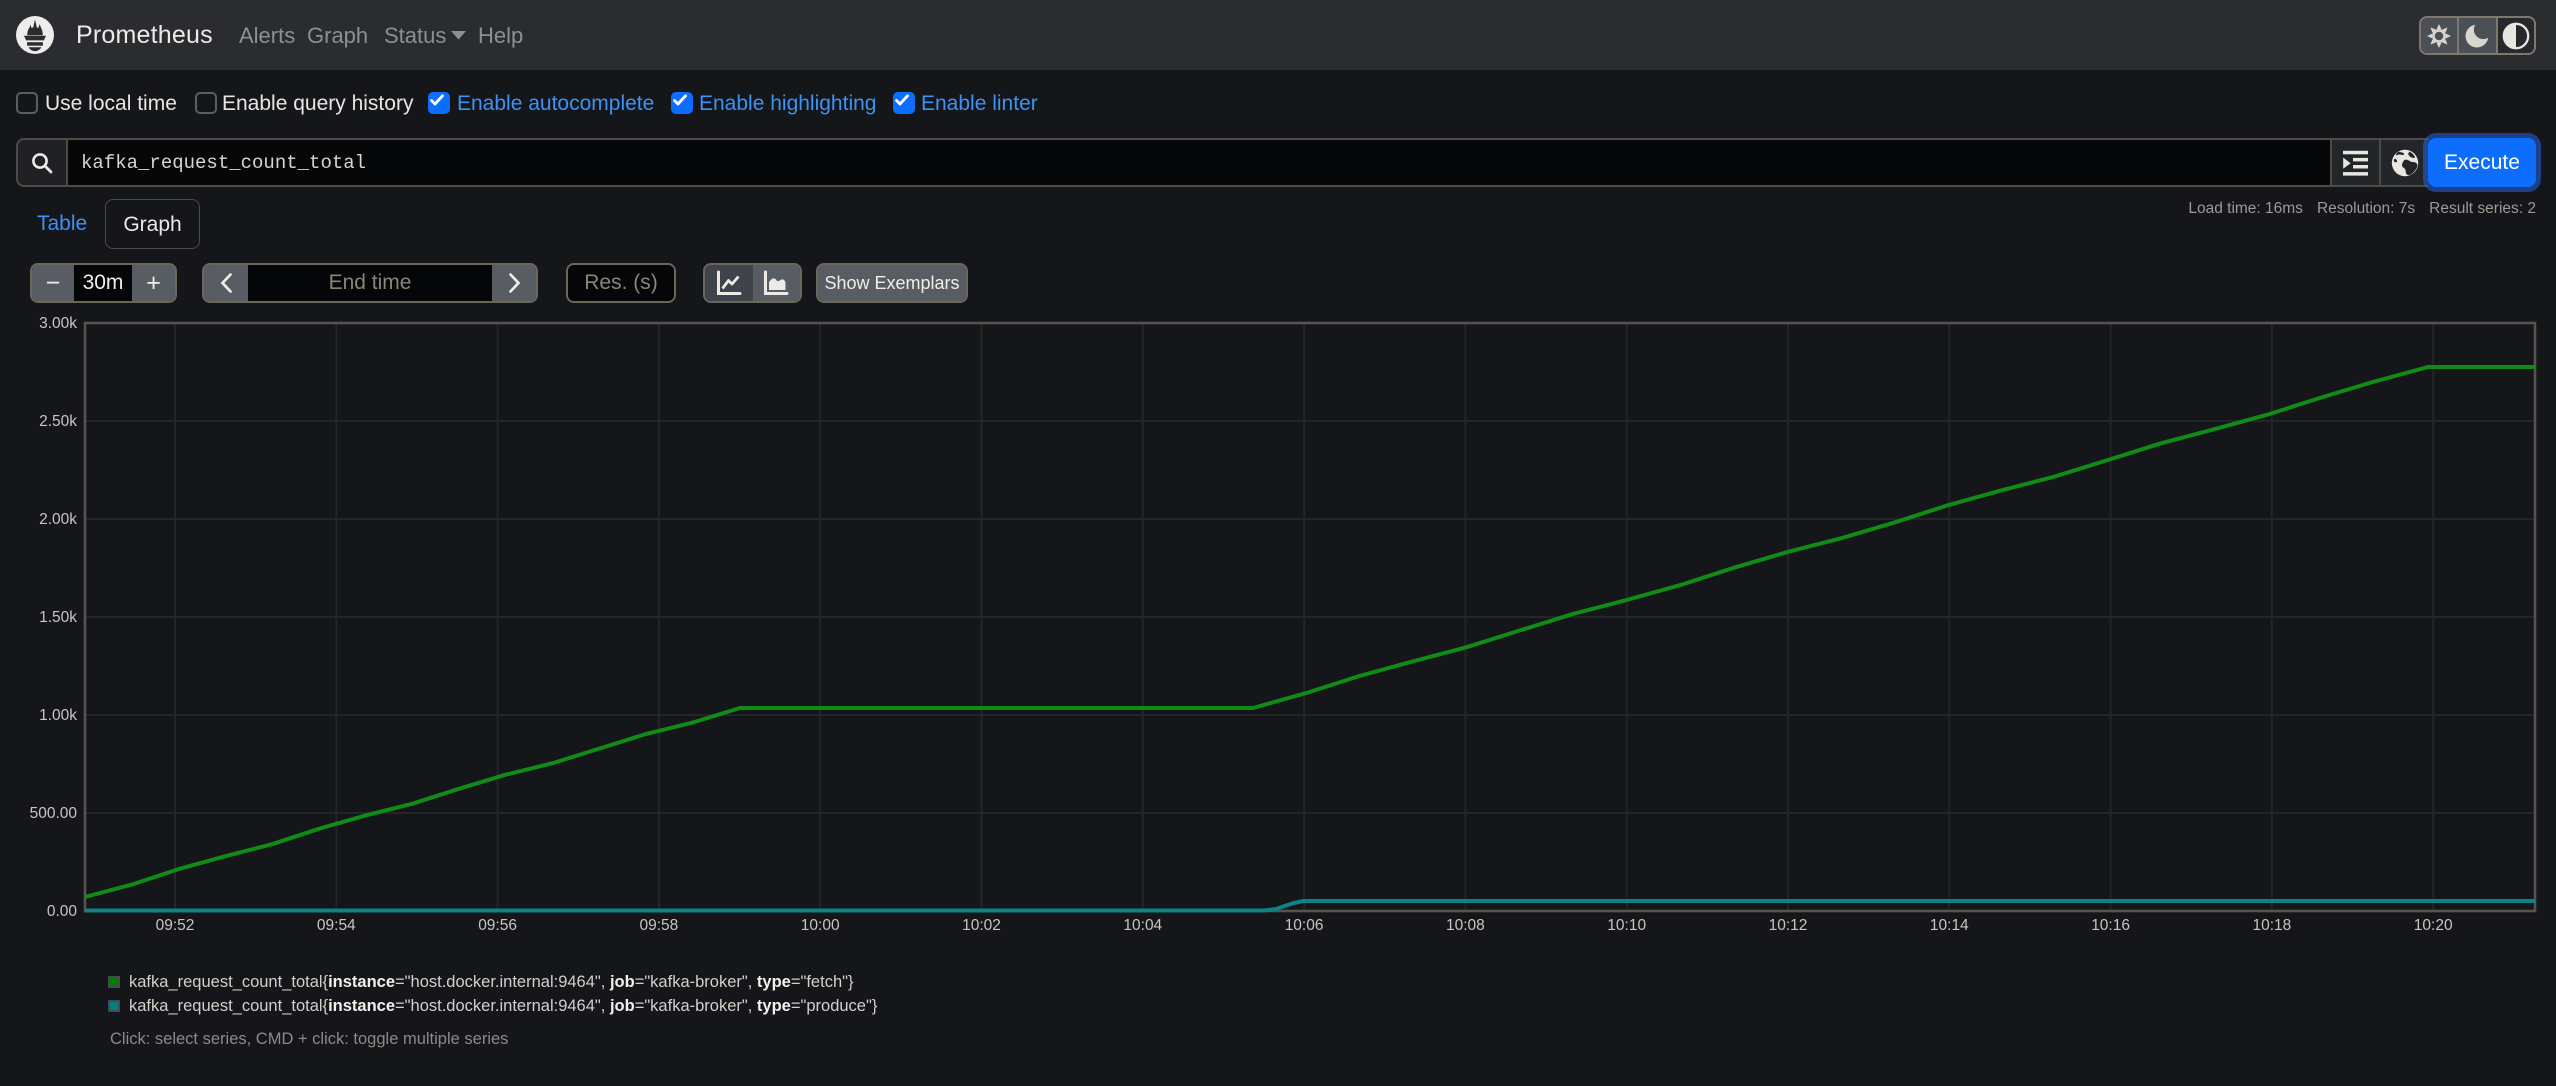 The image size is (2556, 1086). Describe the element at coordinates (981, 925) in the screenshot. I see `svg-text: 10:02` at that location.